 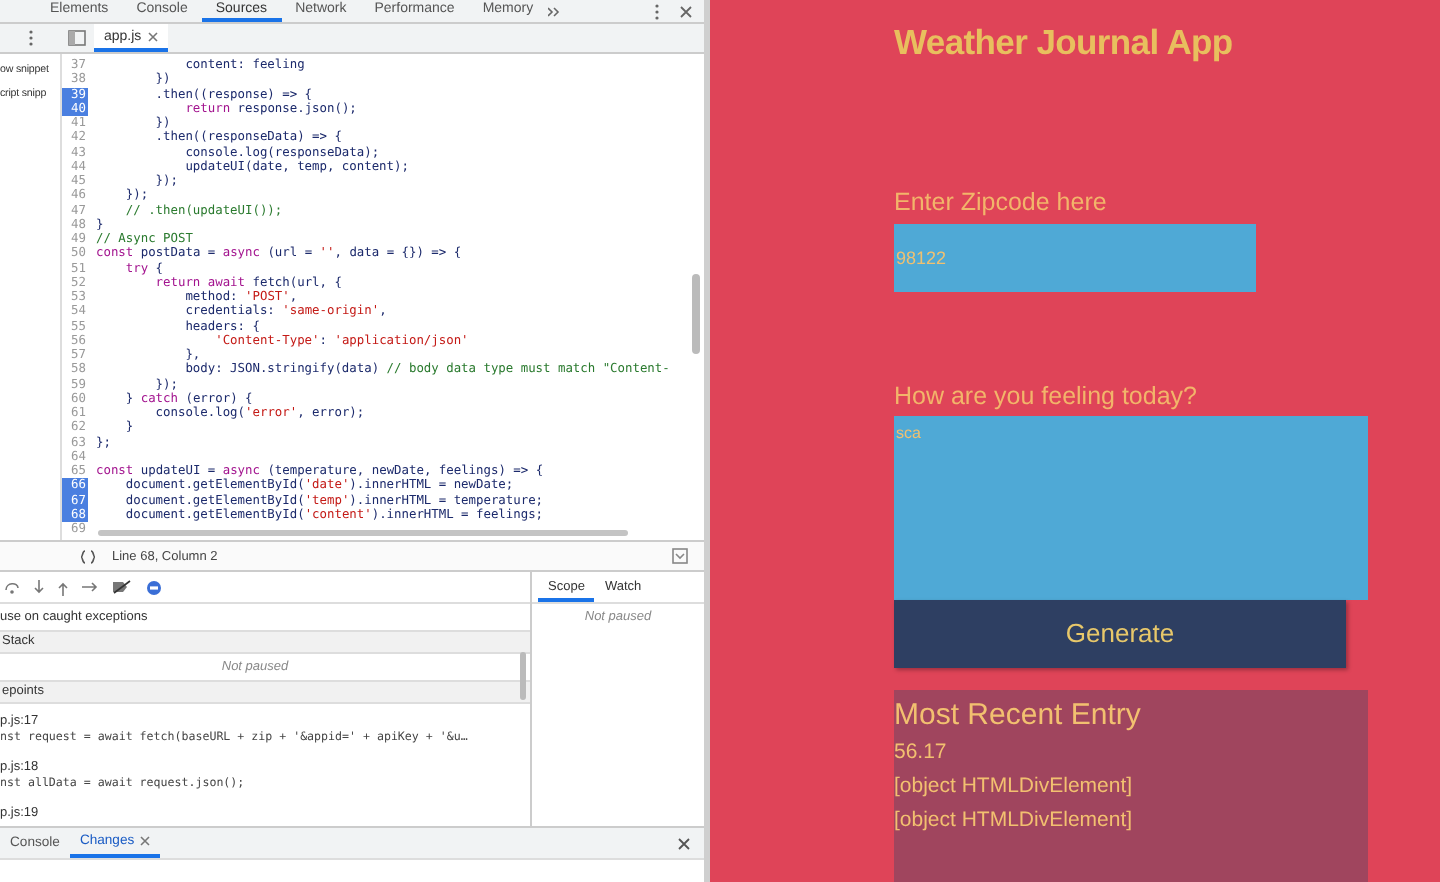 I want to click on generate-button: Generate, so click(x=1120, y=634).